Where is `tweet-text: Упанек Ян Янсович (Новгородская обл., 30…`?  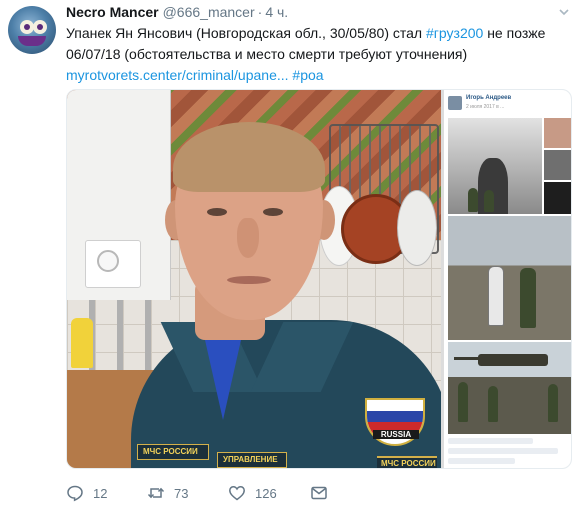 tweet-text: Упанек Ян Янсович (Новгородская обл., 30… is located at coordinates (316, 54).